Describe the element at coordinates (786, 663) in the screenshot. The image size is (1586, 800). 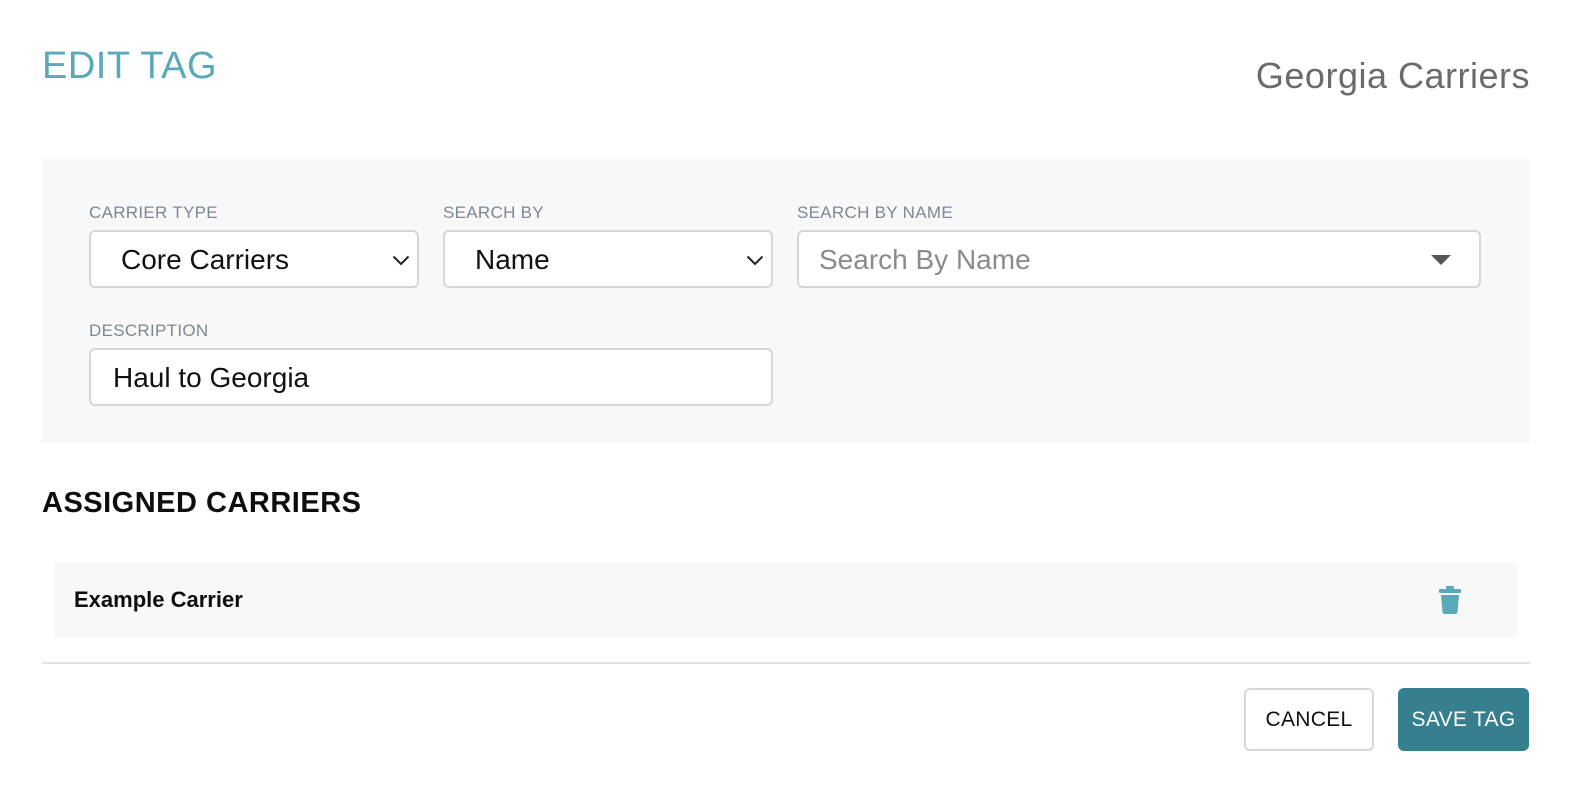
I see `footer-divider` at that location.